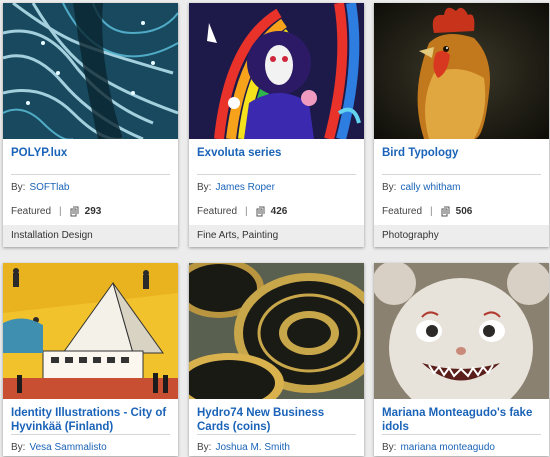 This screenshot has width=550, height=457. What do you see at coordinates (276, 156) in the screenshot?
I see `project-title-link: Exvoluta series` at bounding box center [276, 156].